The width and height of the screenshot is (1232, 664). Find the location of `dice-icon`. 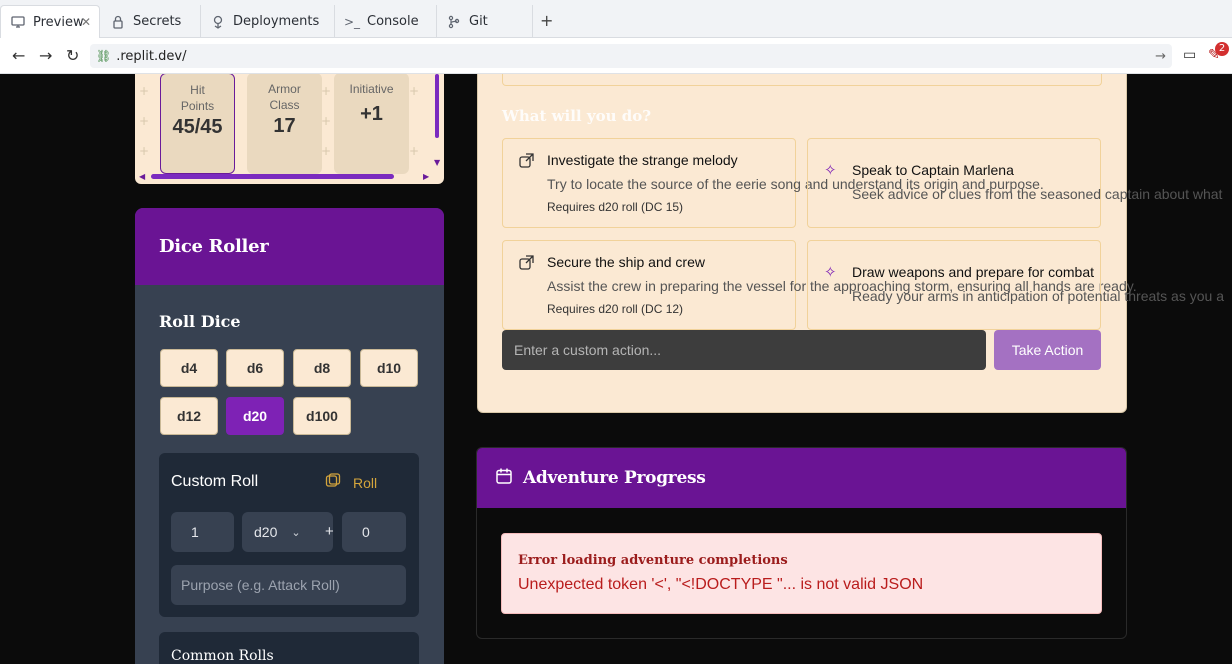

dice-icon is located at coordinates (333, 482).